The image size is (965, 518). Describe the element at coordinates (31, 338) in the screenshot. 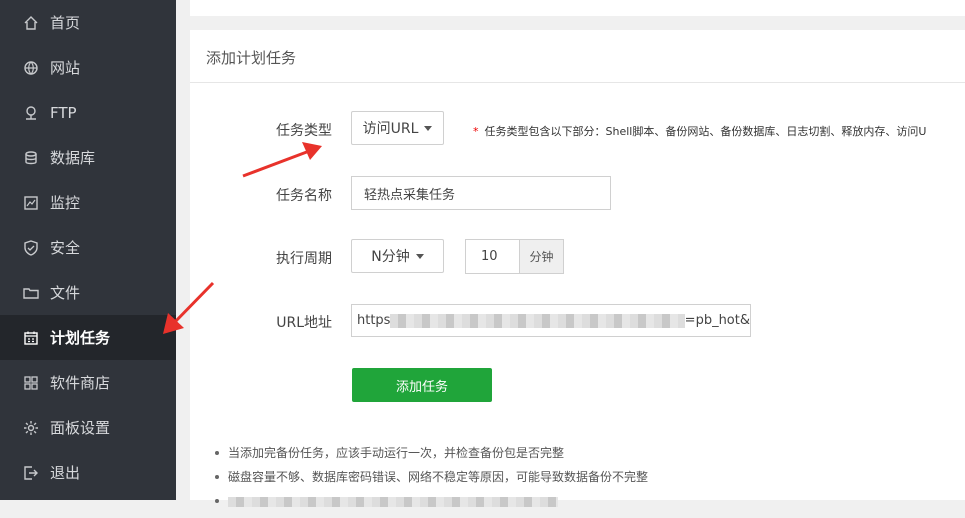

I see `calendar-icon` at that location.